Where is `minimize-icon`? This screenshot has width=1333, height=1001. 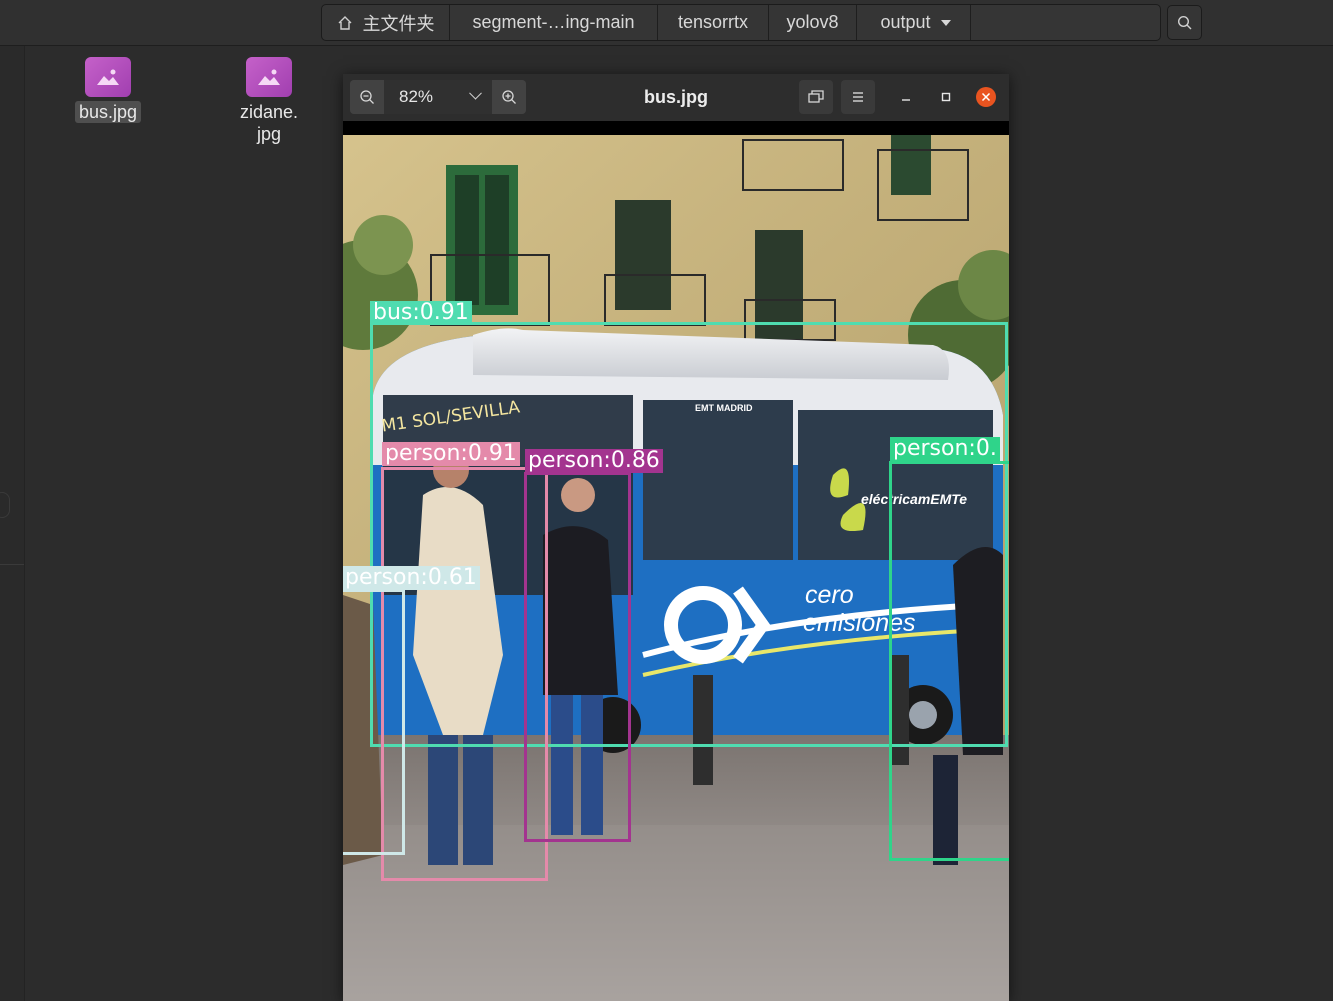
minimize-icon is located at coordinates (906, 100).